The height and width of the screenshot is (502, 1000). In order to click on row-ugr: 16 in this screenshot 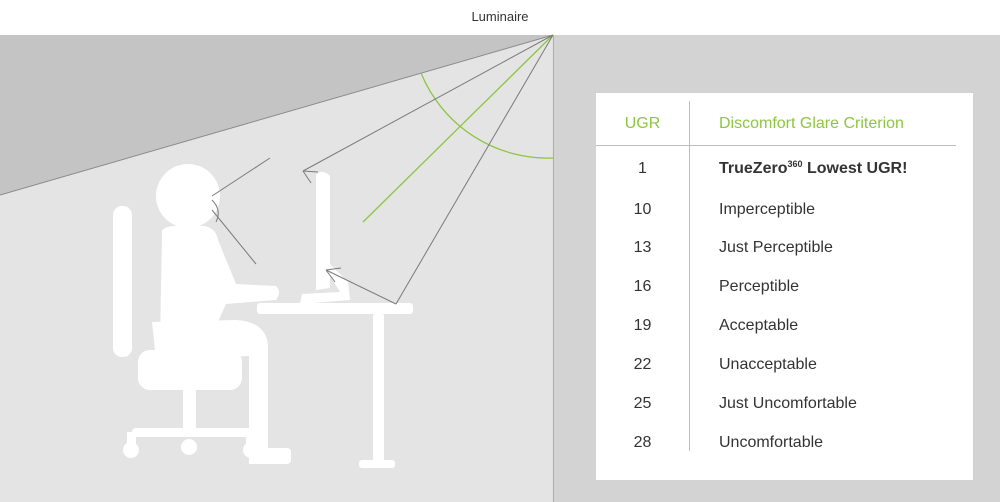, I will do `click(642, 286)`.